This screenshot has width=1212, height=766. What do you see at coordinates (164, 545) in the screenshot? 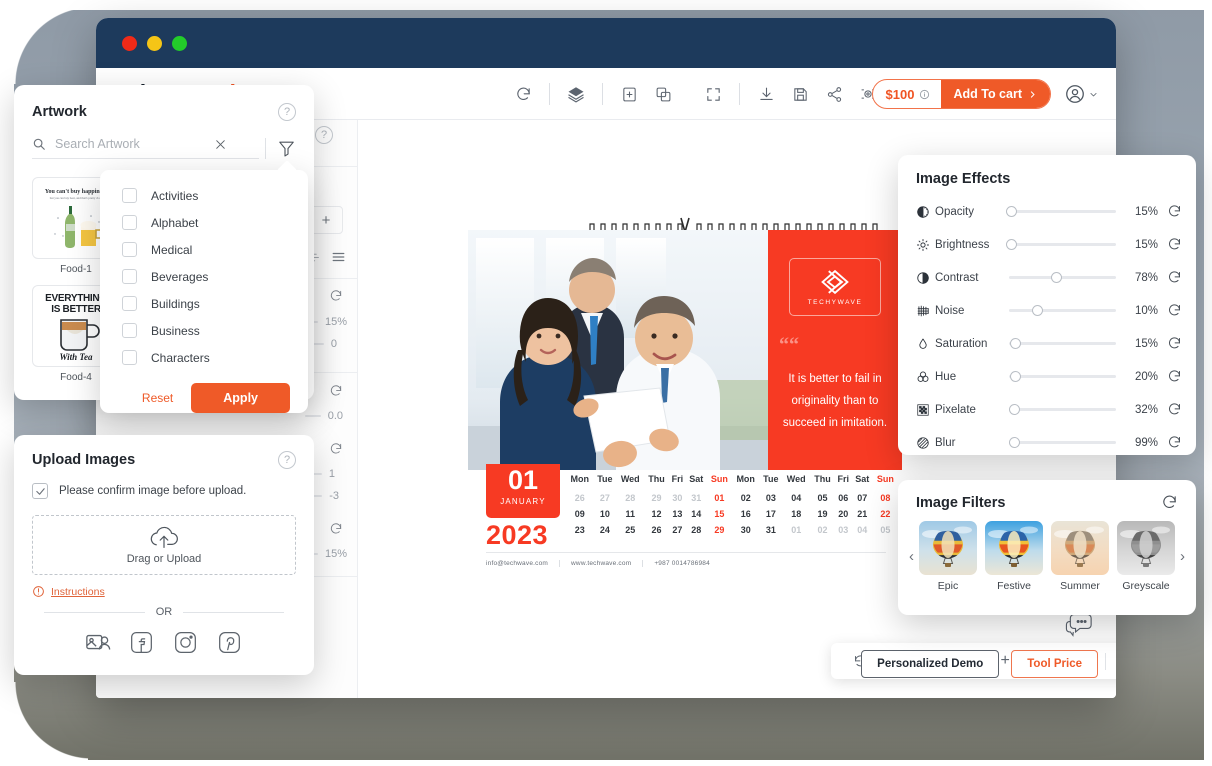
I see `dropzone: Drag or Upload` at bounding box center [164, 545].